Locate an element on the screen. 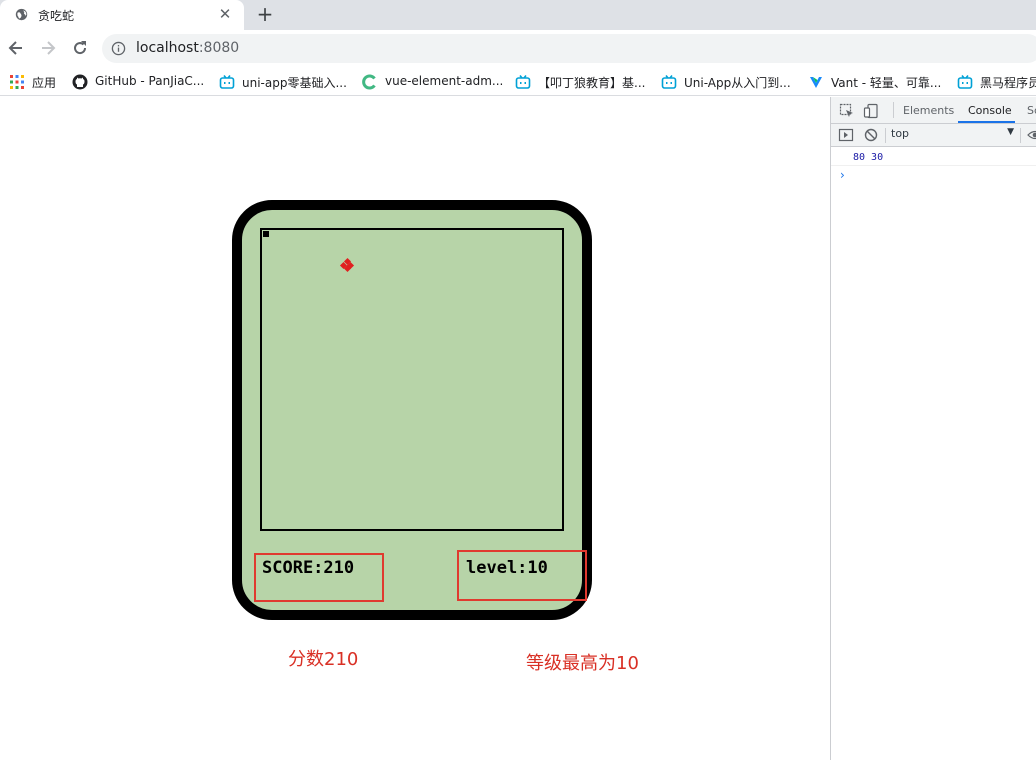 This screenshot has height=760, width=1036. log-divider is located at coordinates (933, 165).